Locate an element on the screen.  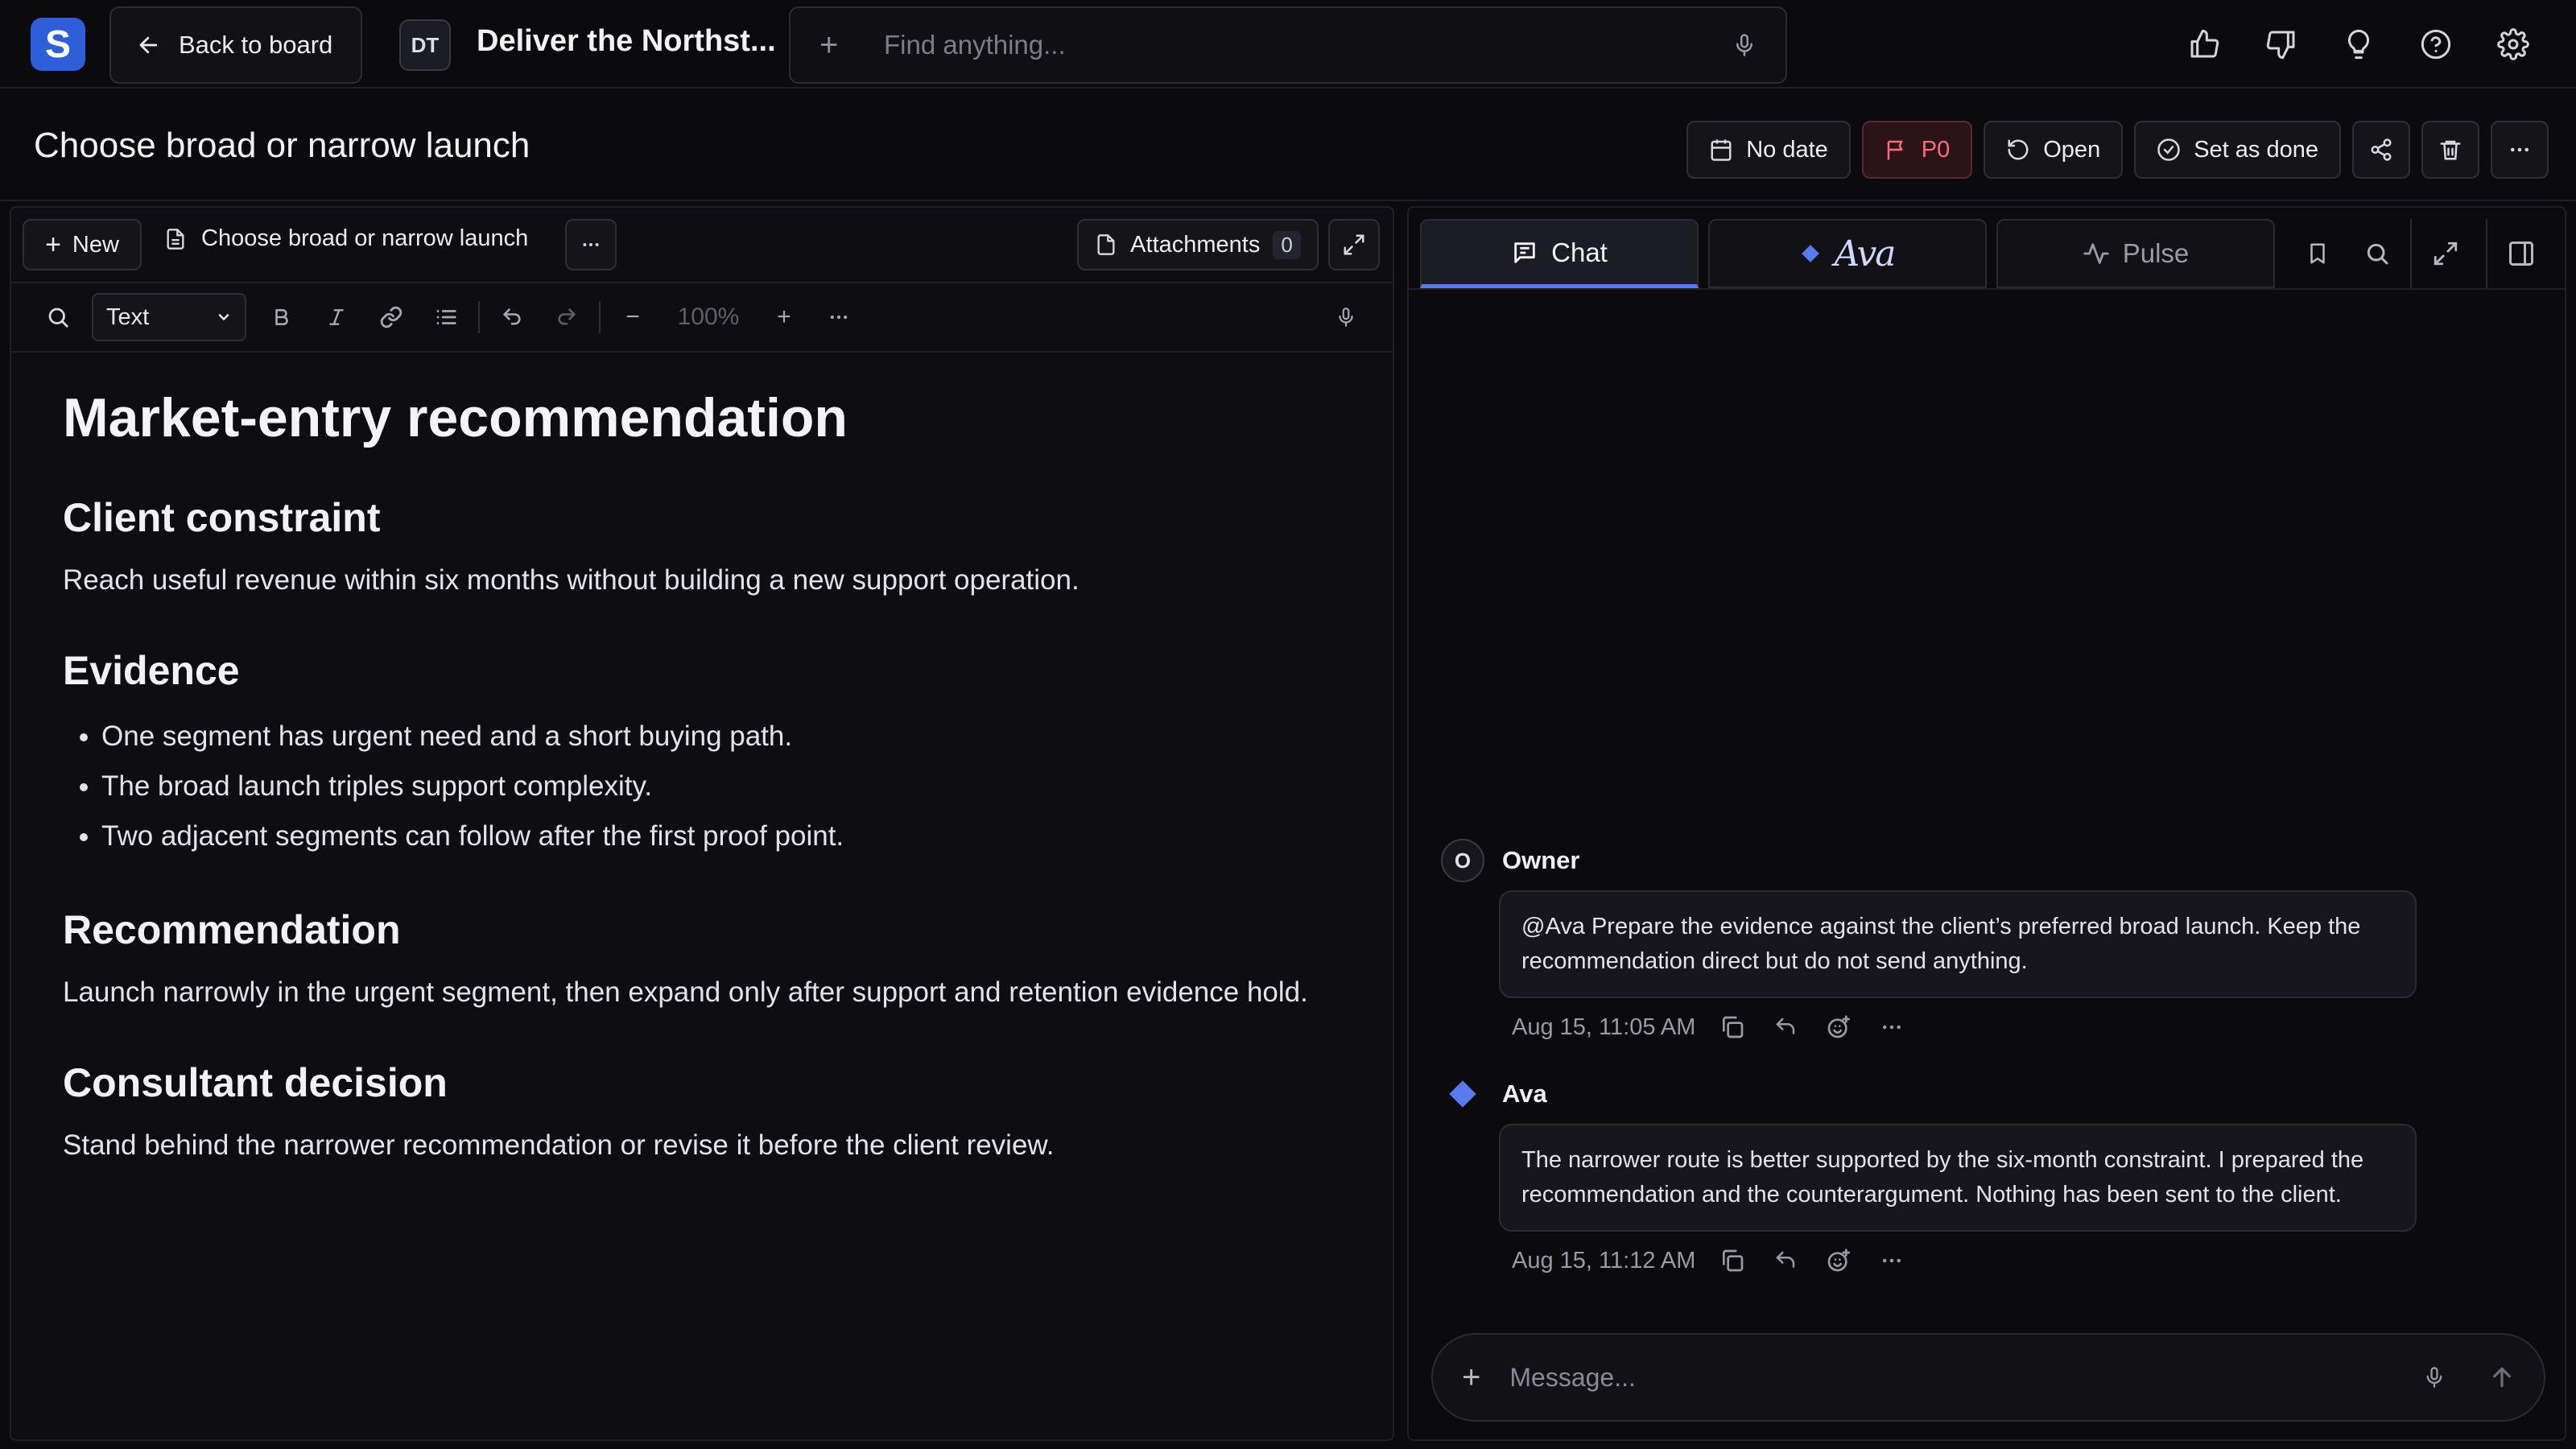
document-tab: Choose broad or narrow launch is located at coordinates (346, 238).